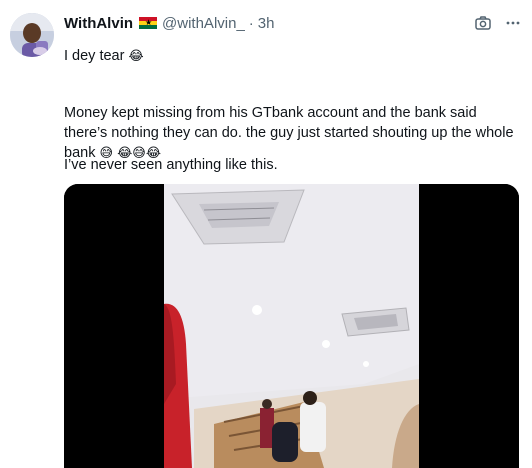 This screenshot has width=532, height=468. I want to click on tweet-text-line-3: I’ve never seen anything like this., so click(290, 165).